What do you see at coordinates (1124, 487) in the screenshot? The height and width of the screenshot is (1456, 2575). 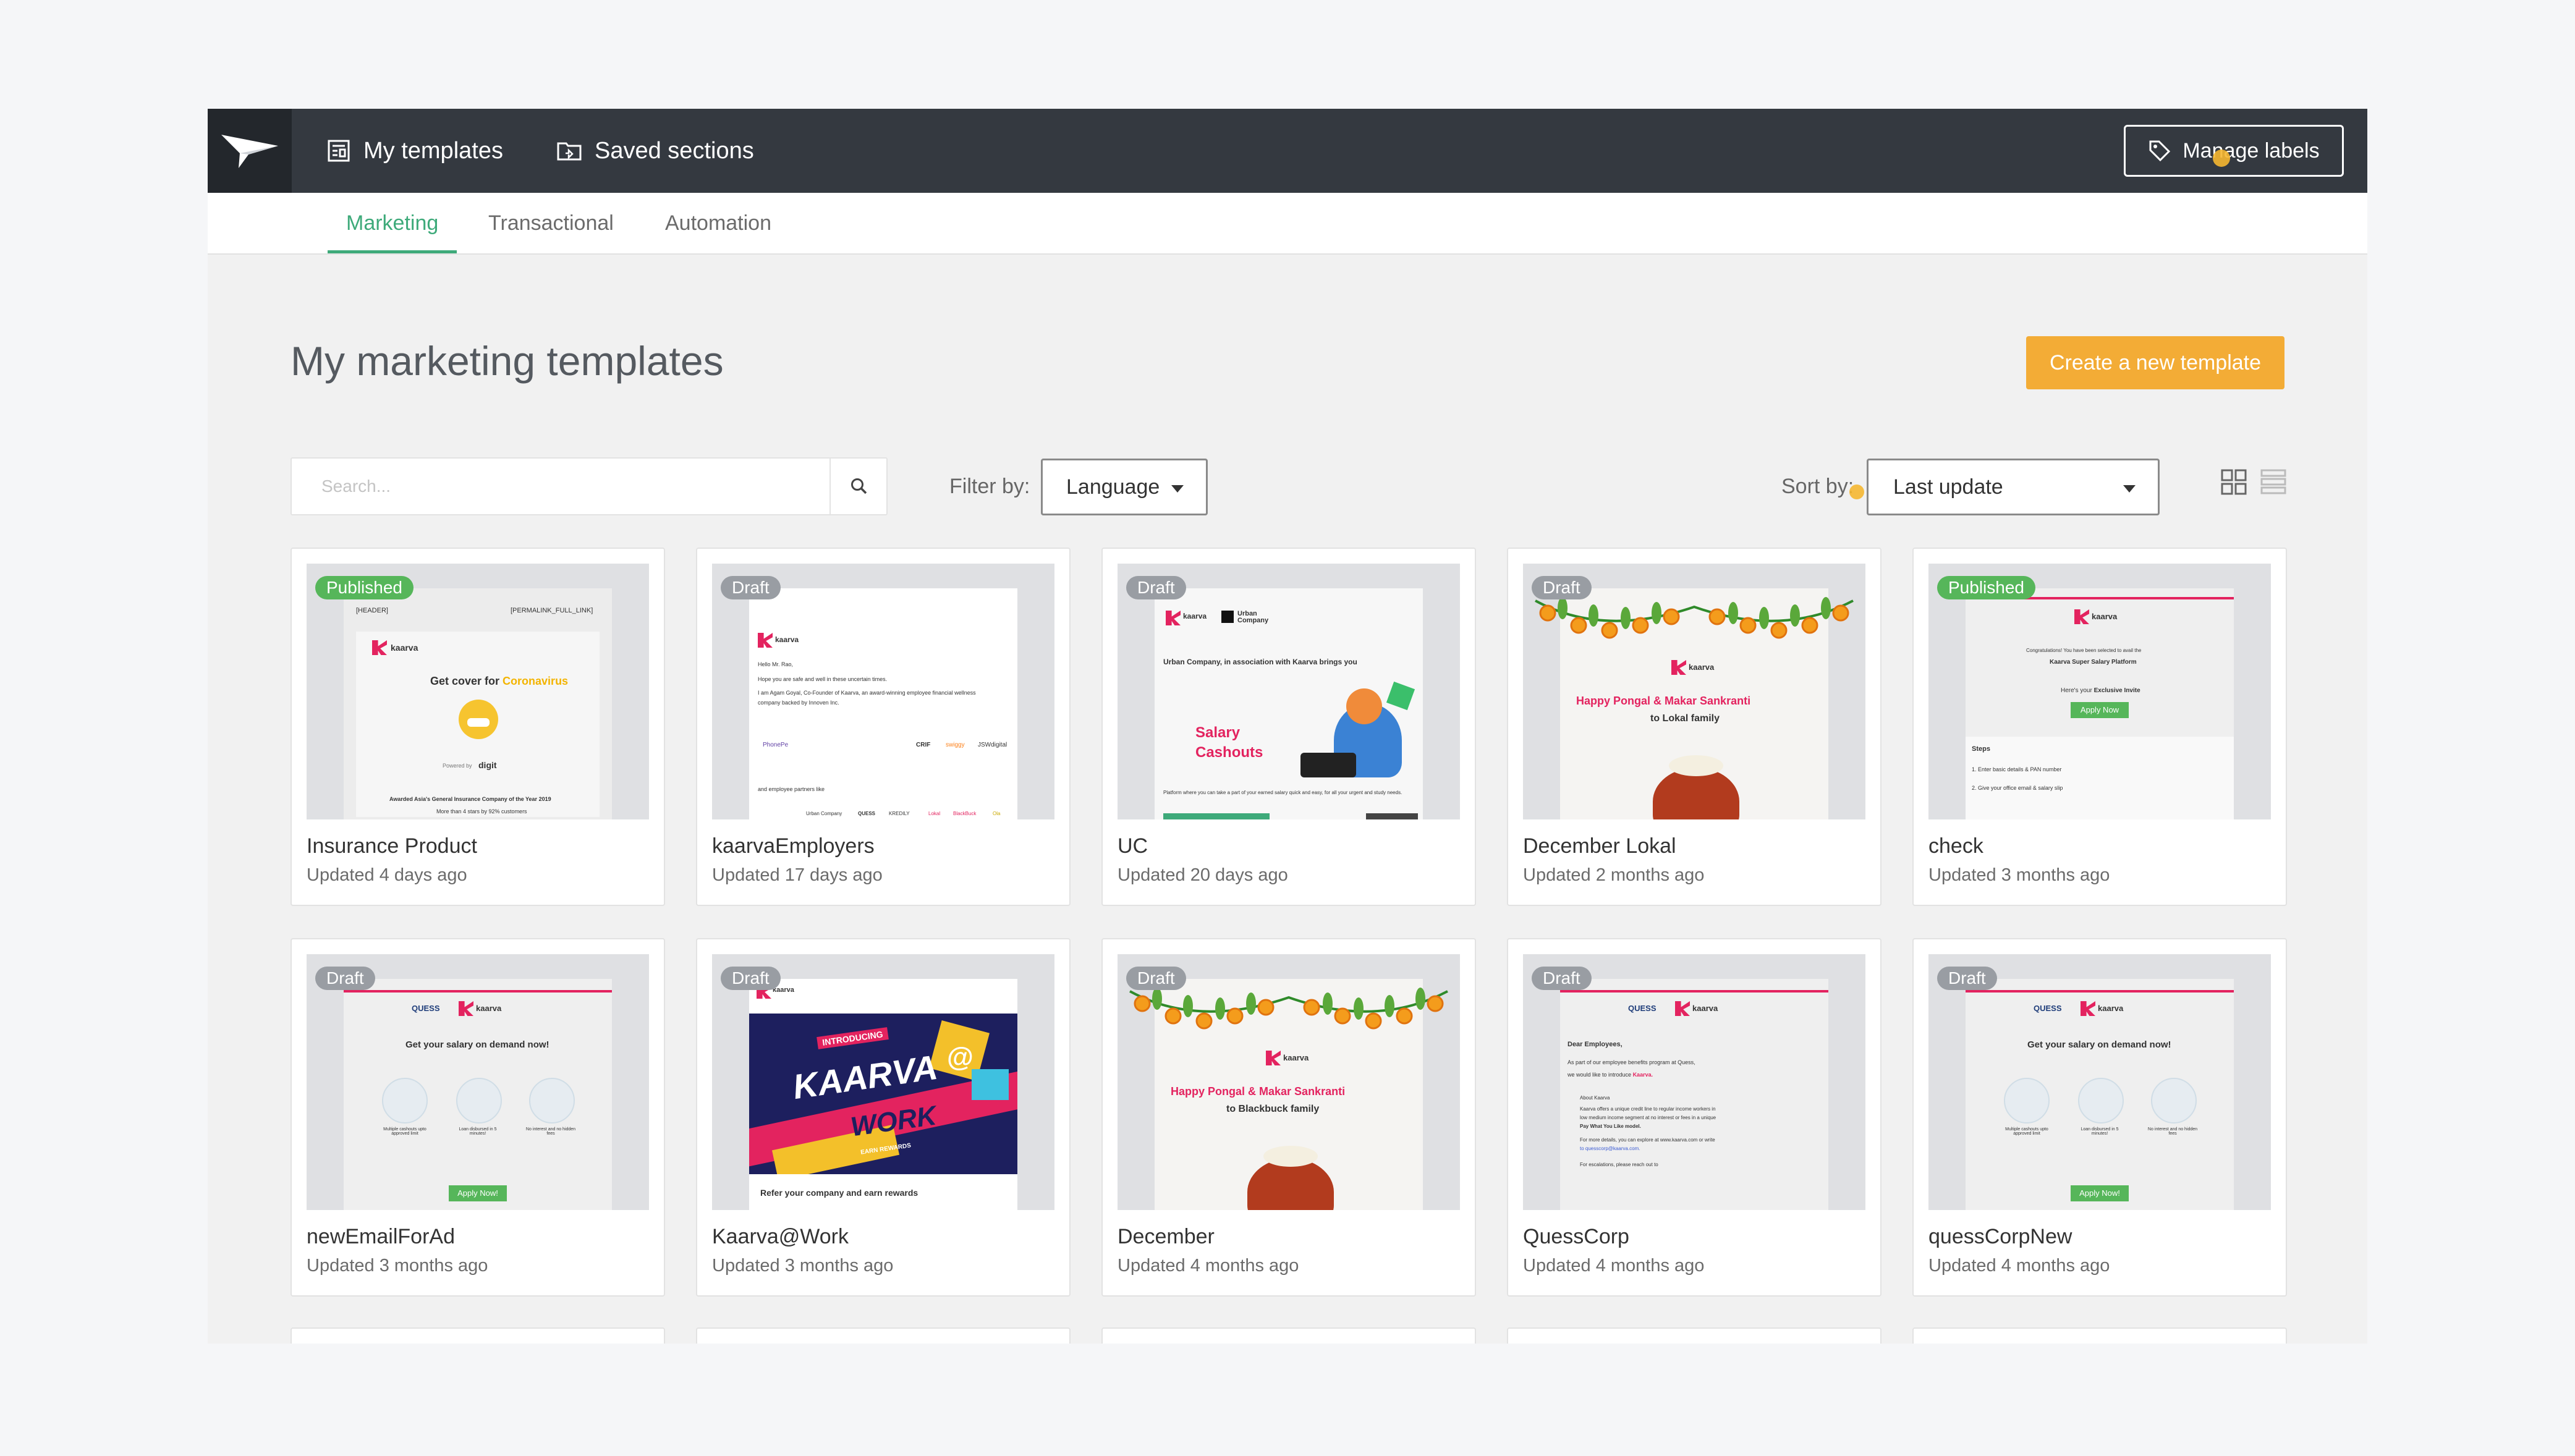 I see `language-filter-select: Language` at bounding box center [1124, 487].